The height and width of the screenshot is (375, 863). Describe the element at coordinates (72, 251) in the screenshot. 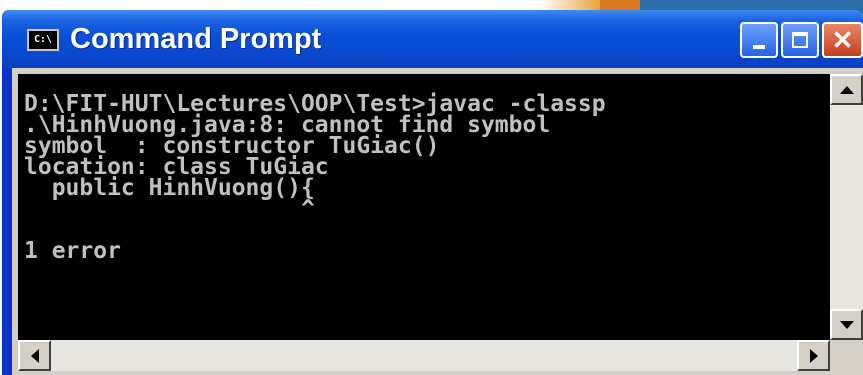

I see `console-line: 1 error` at that location.